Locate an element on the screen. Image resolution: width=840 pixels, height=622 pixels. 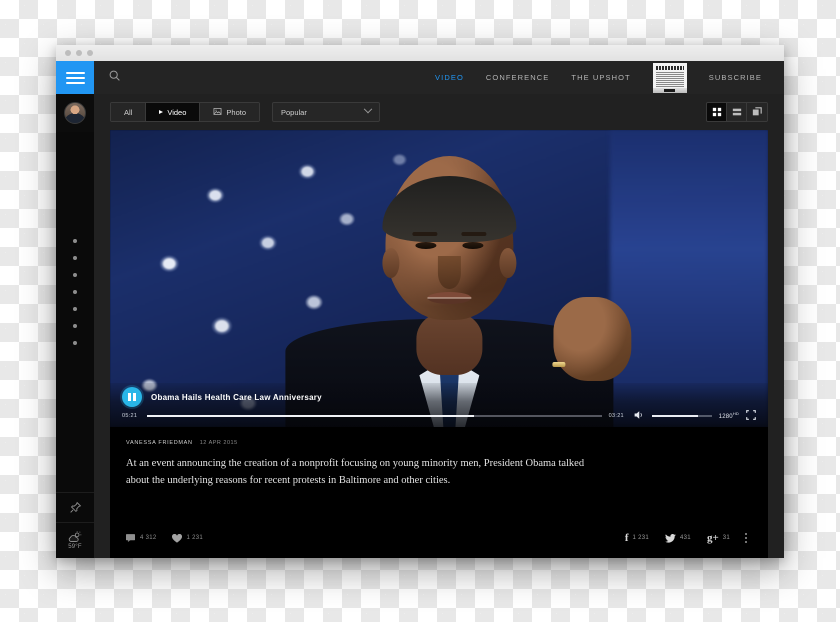
eyebrow-left is located at coordinates (425, 234).